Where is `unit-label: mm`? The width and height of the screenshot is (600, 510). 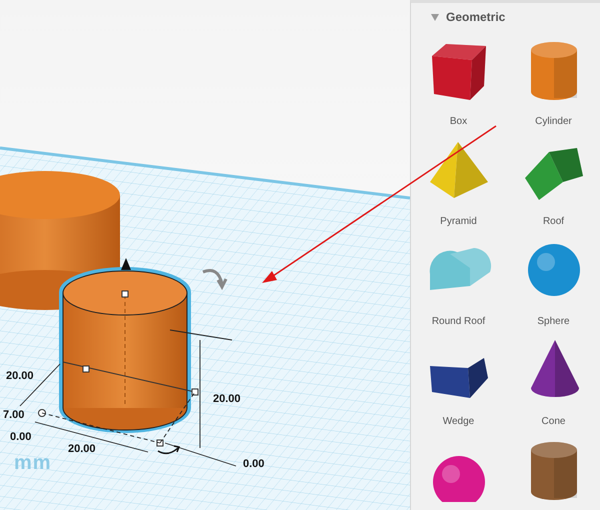
unit-label: mm is located at coordinates (33, 463).